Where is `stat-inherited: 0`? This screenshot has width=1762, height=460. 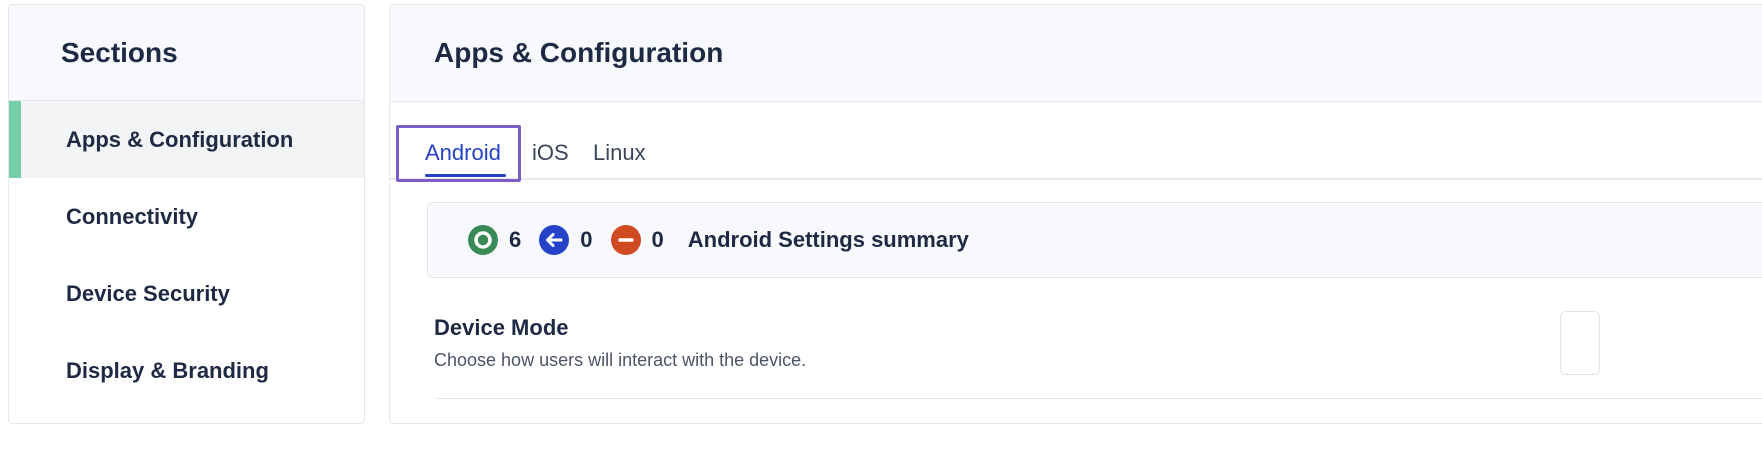 stat-inherited: 0 is located at coordinates (566, 240).